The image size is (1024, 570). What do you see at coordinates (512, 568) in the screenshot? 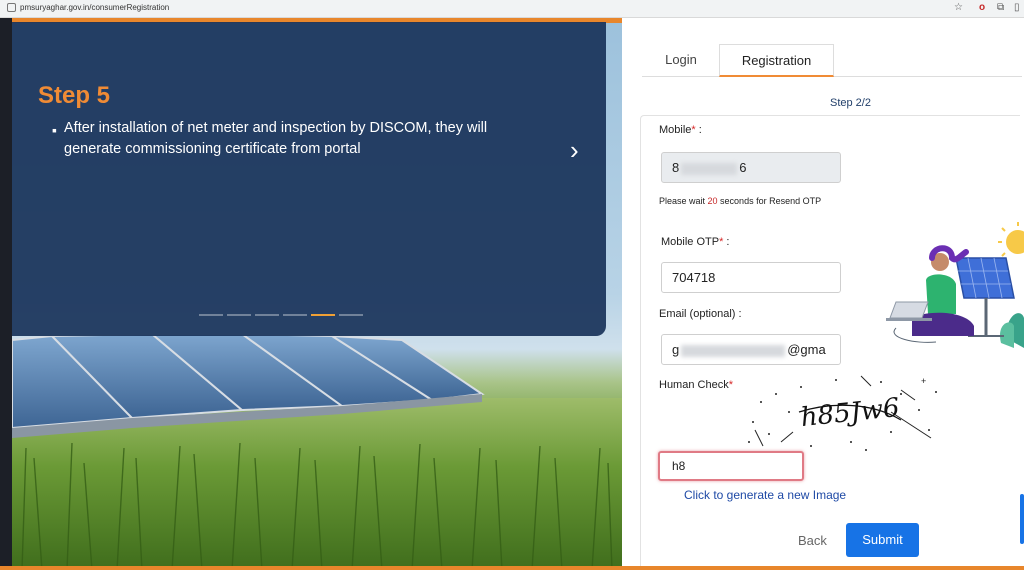
I see `bottom-accent-bar` at bounding box center [512, 568].